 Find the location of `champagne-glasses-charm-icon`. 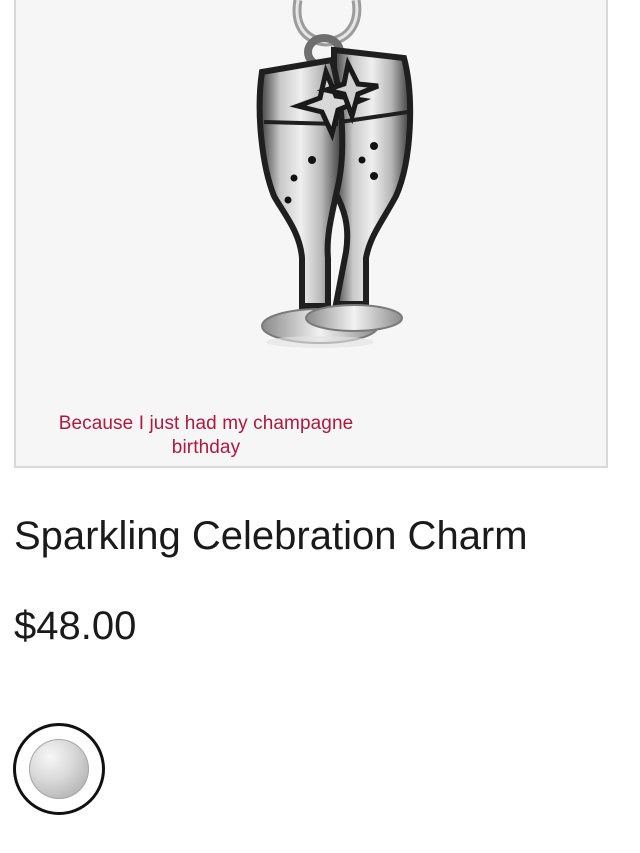

champagne-glasses-charm-icon is located at coordinates (335, 174).